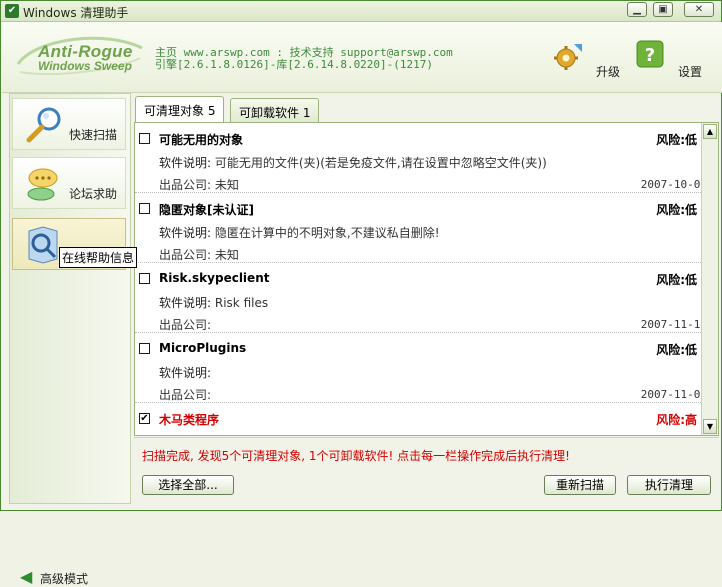  Describe the element at coordinates (241, 303) in the screenshot. I see `description-value: Risk files` at that location.